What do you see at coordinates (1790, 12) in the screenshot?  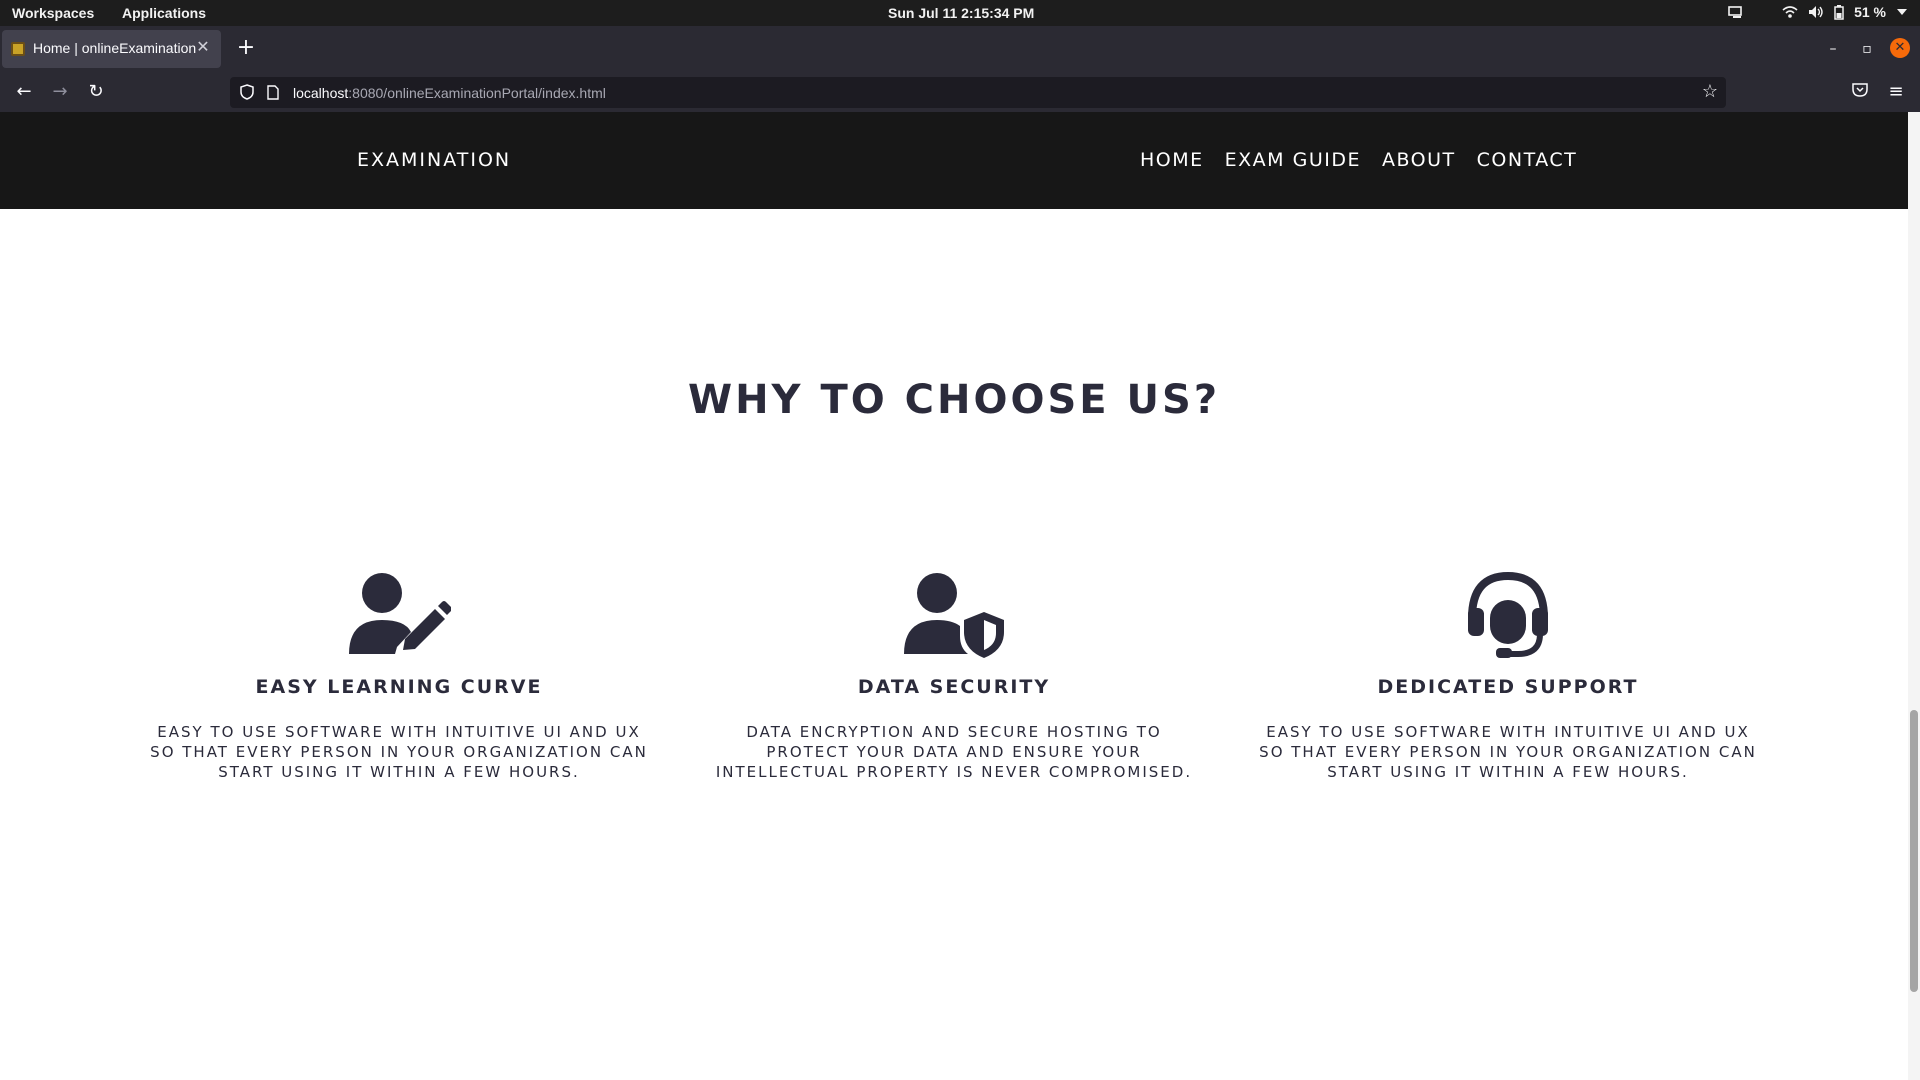 I see `wifi-icon` at bounding box center [1790, 12].